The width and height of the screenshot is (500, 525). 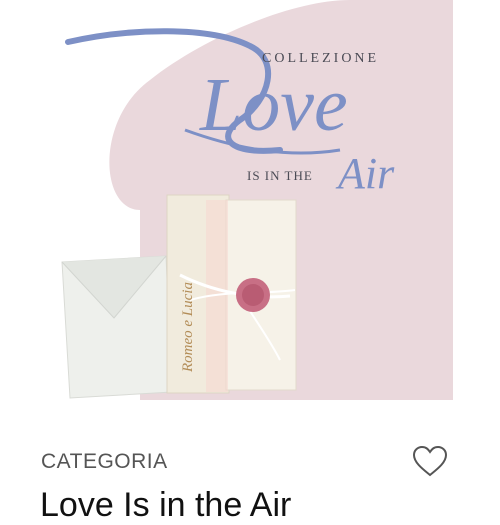 I want to click on invitation-card: Romeo e Lucia, so click(x=231, y=294).